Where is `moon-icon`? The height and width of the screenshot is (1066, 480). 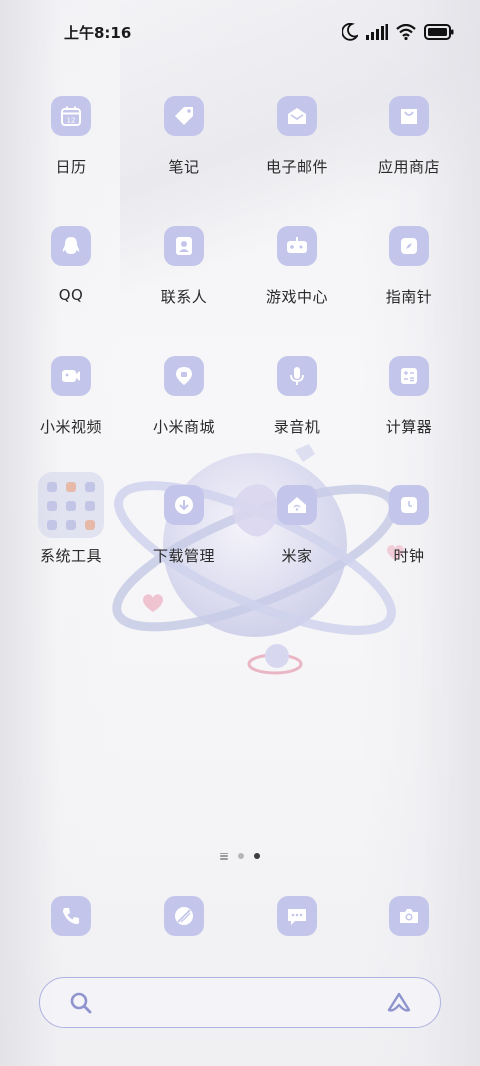 moon-icon is located at coordinates (350, 32).